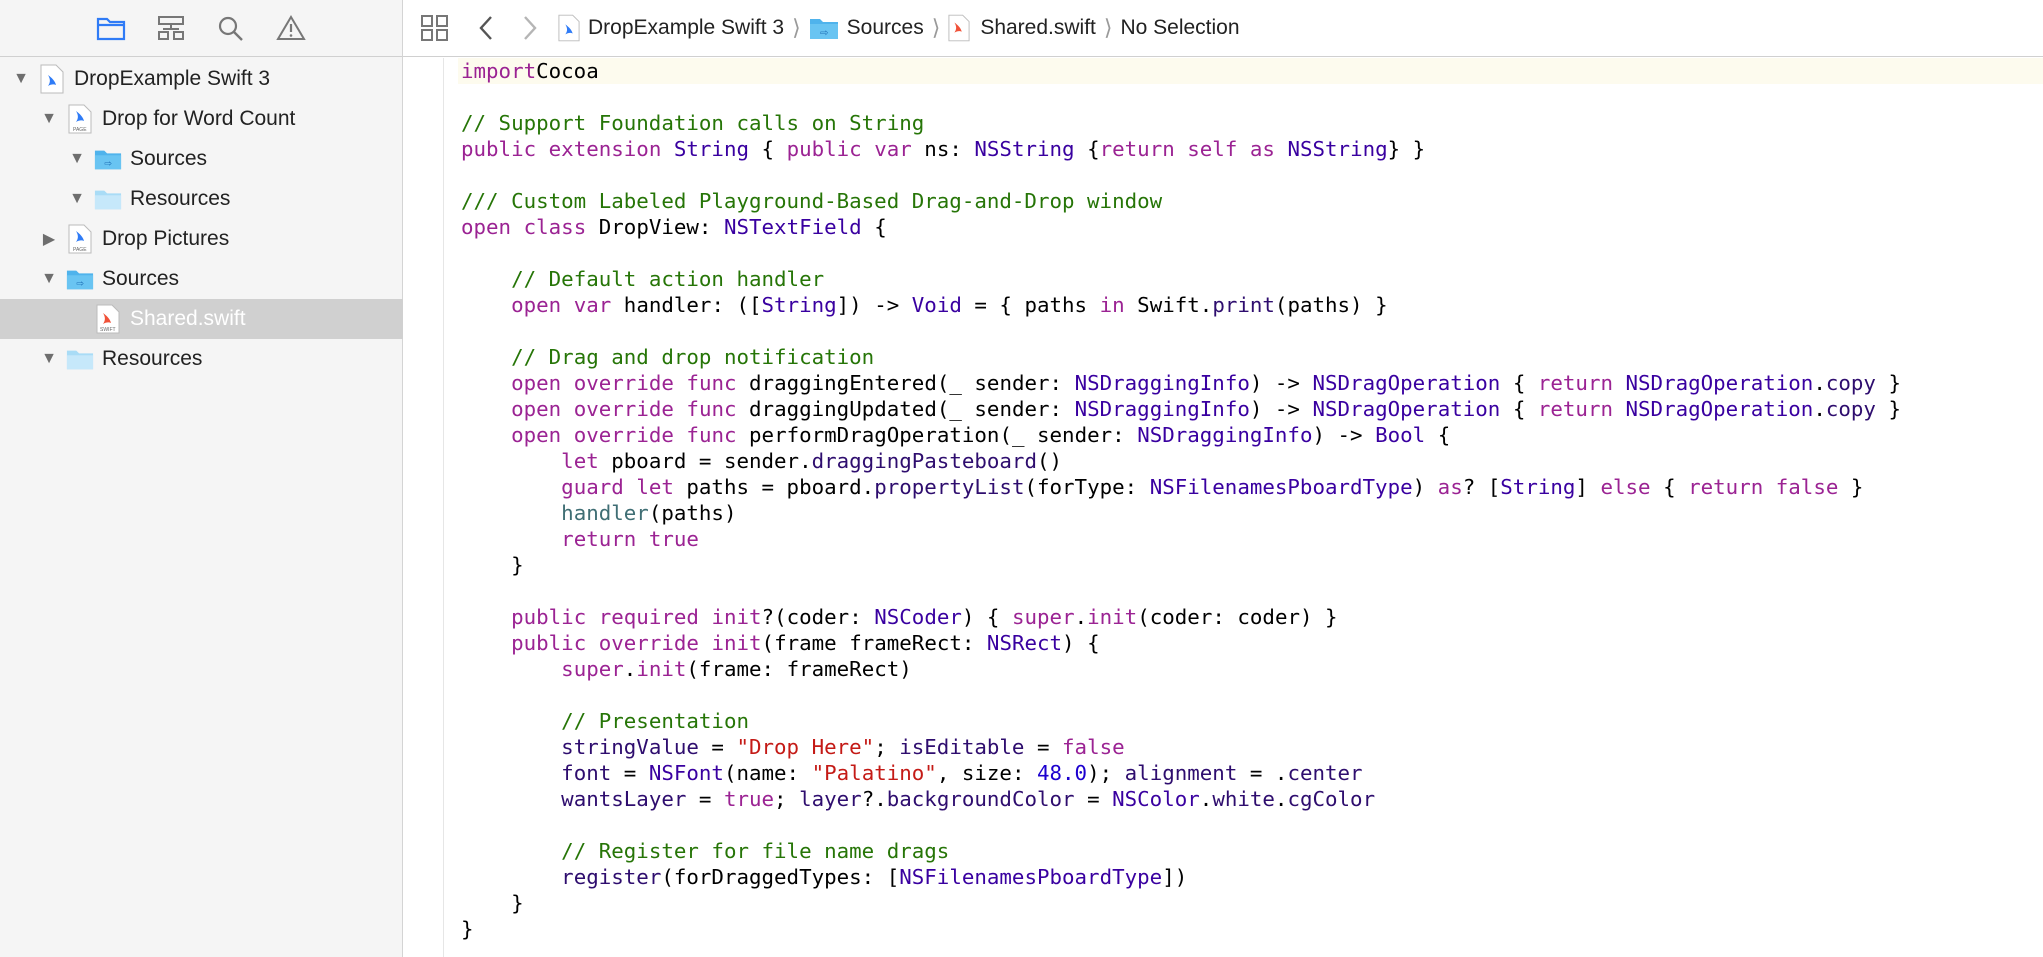 This screenshot has height=957, width=2043. I want to click on tree-item-shared-swift: SWIFT Shared.swift, so click(201, 319).